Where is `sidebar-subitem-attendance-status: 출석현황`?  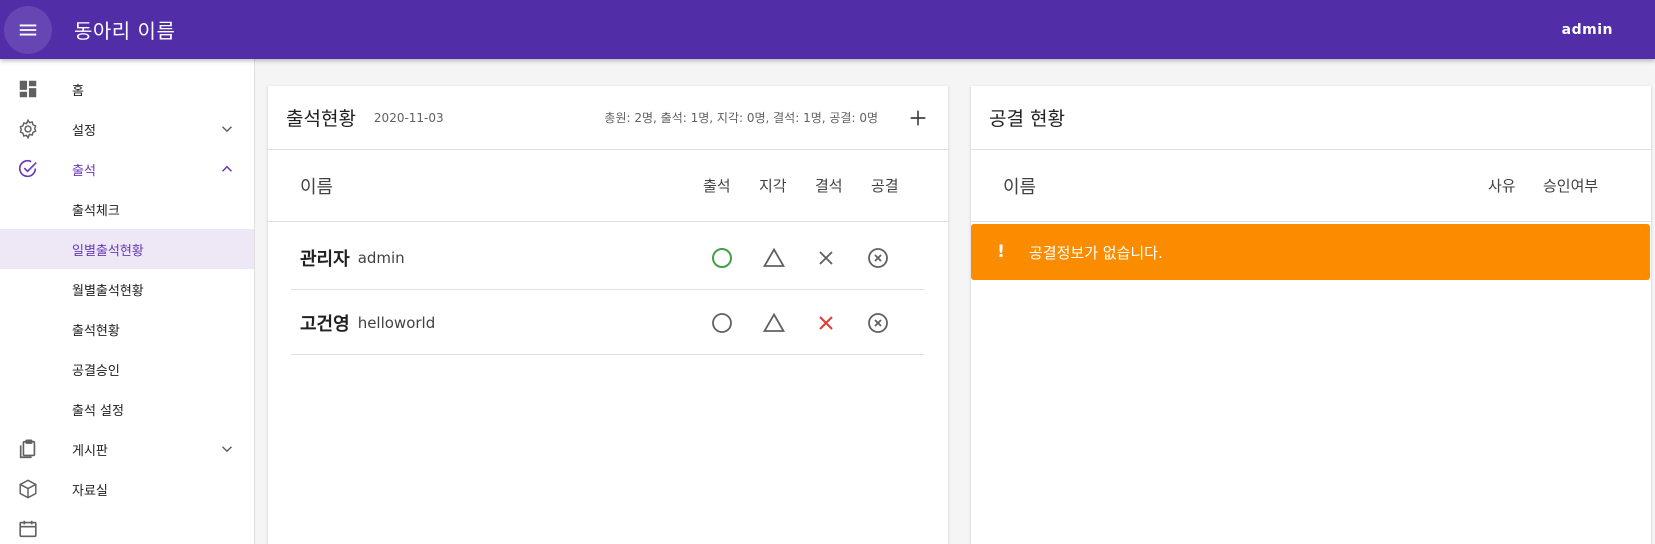
sidebar-subitem-attendance-status: 출석현황 is located at coordinates (127, 329).